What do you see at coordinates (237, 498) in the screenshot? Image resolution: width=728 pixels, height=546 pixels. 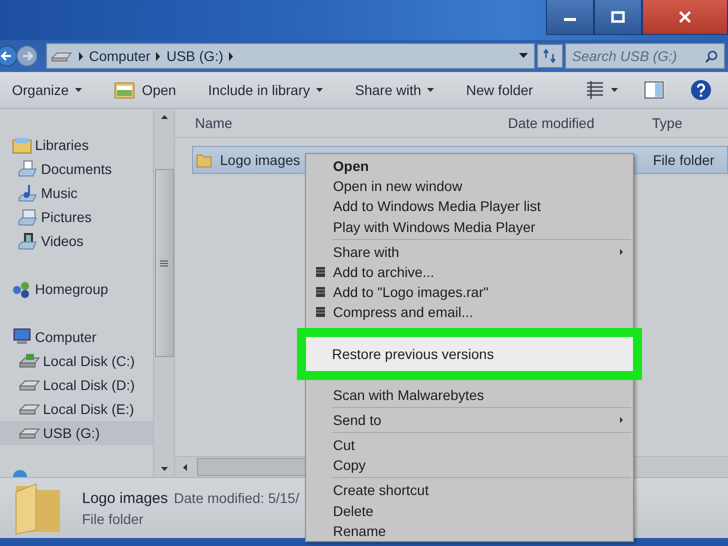 I see `date-modified: Date modified: 5/15/` at bounding box center [237, 498].